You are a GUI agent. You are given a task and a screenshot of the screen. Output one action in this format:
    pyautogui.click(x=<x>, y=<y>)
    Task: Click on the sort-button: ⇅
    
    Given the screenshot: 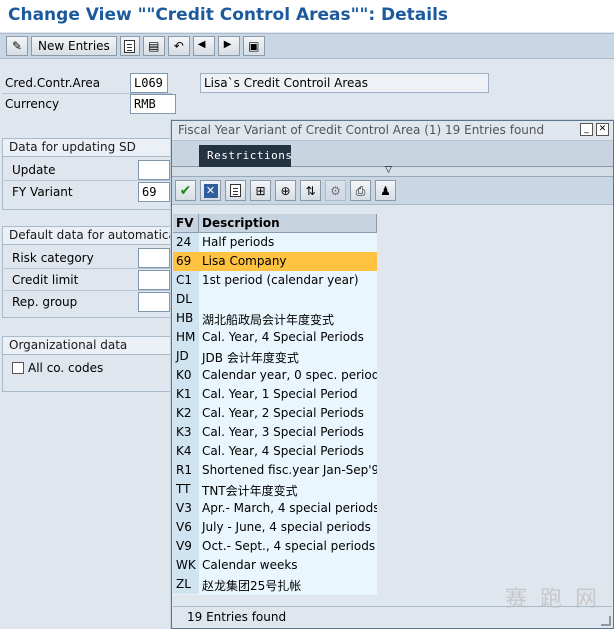 What is the action you would take?
    pyautogui.click(x=310, y=190)
    